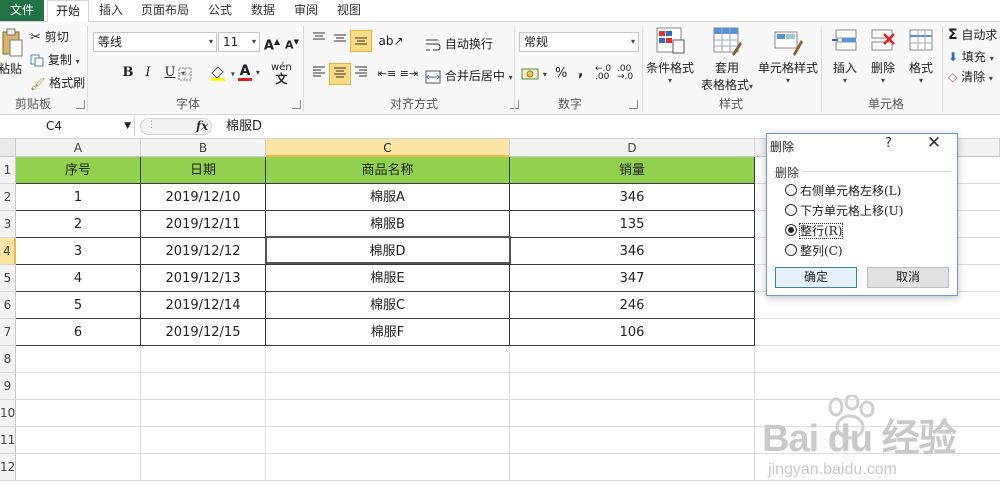  Describe the element at coordinates (127, 126) in the screenshot. I see `chevron-down-icon: ▼` at that location.